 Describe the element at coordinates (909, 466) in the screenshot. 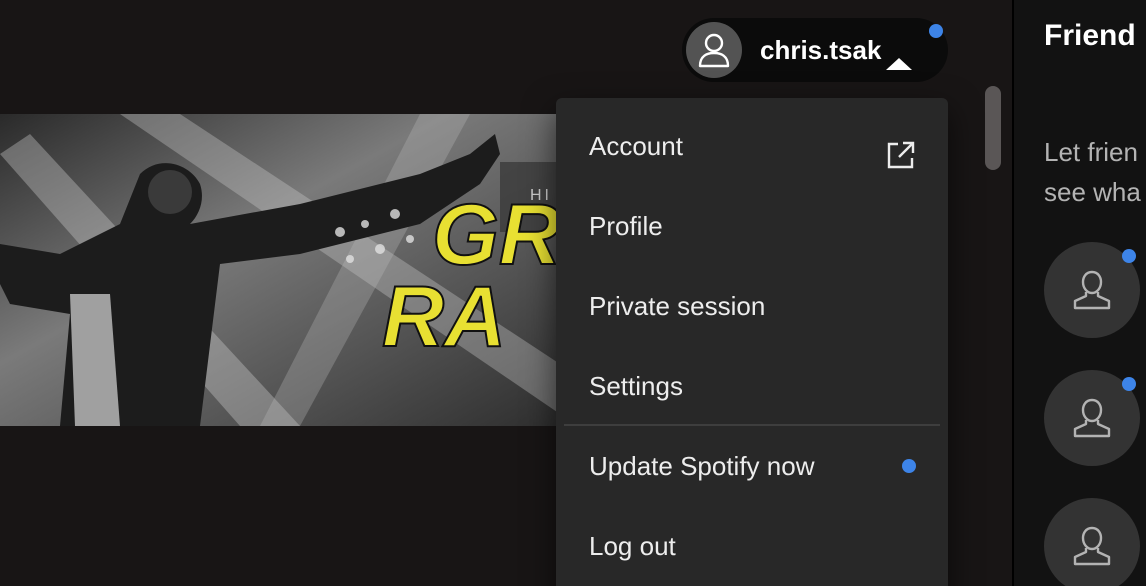

I see `update-notification-dot` at that location.